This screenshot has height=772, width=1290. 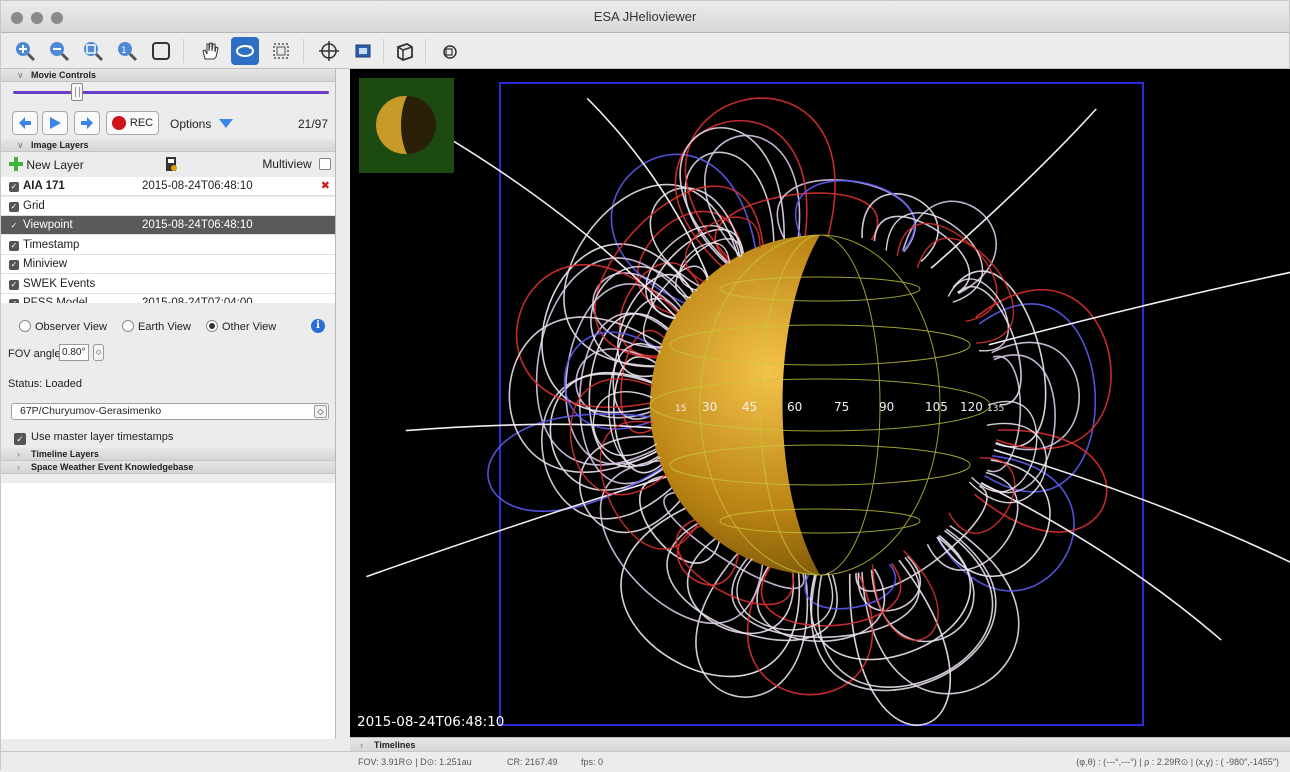 I want to click on hand-icon, so click(x=210, y=51).